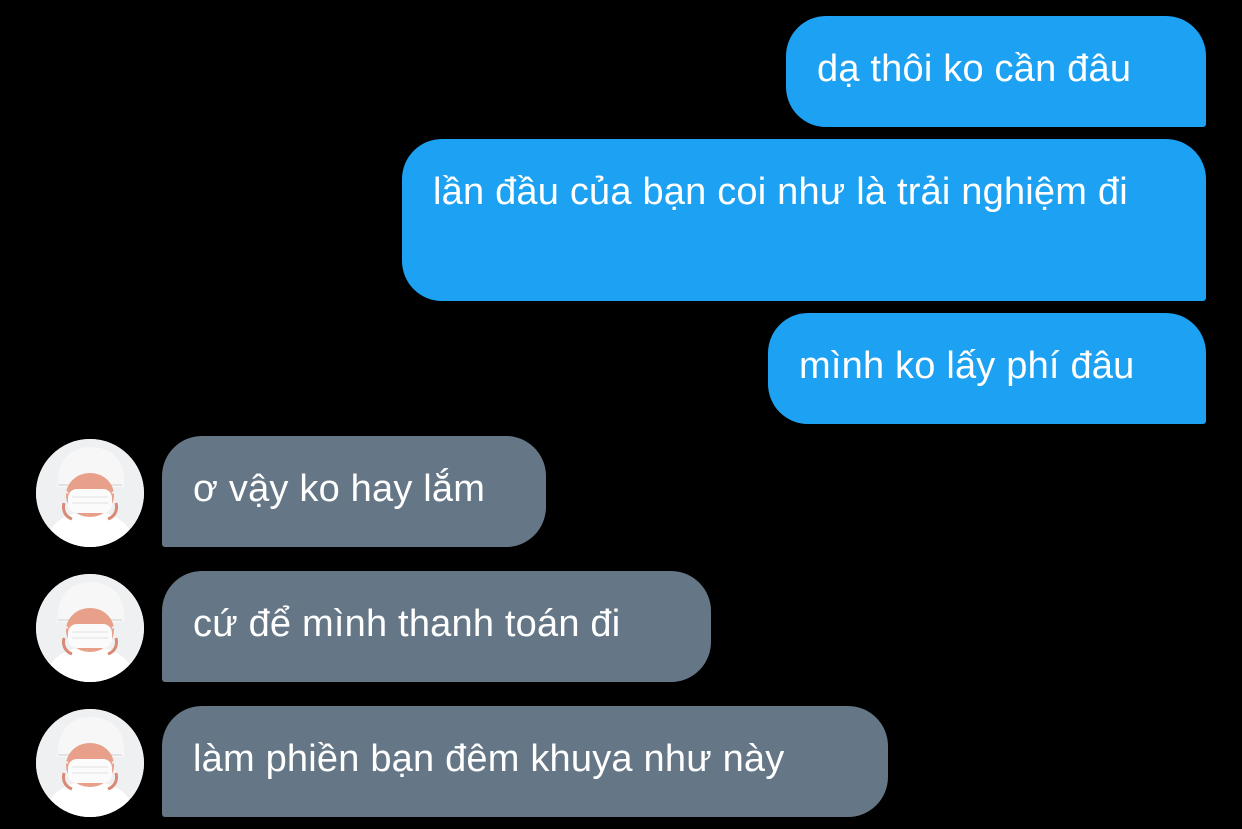  What do you see at coordinates (407, 624) in the screenshot?
I see `message-text: cứ để mình thanh toán đi` at bounding box center [407, 624].